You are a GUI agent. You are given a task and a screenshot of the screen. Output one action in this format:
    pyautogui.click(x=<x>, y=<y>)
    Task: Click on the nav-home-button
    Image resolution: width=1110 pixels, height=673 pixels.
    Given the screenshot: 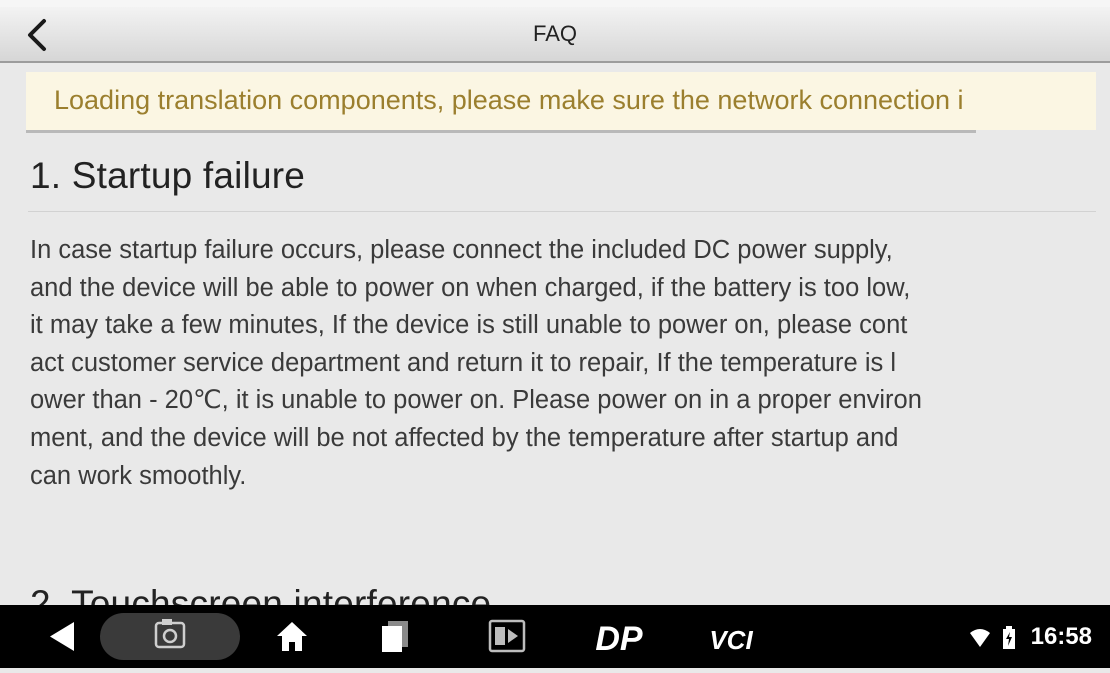 What is the action you would take?
    pyautogui.click(x=292, y=636)
    